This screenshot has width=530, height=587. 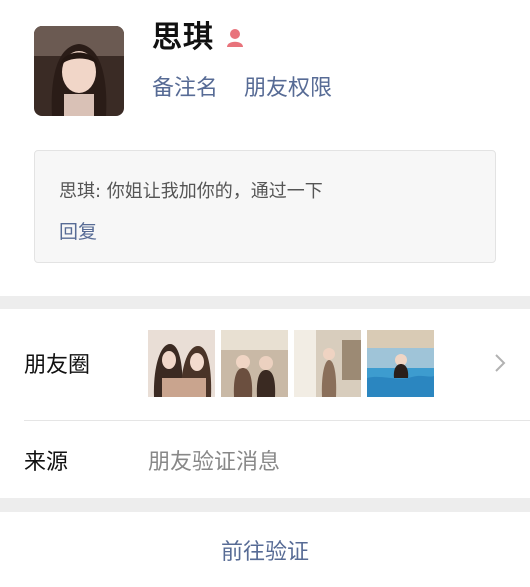 I want to click on moments-thumbnails, so click(x=291, y=363).